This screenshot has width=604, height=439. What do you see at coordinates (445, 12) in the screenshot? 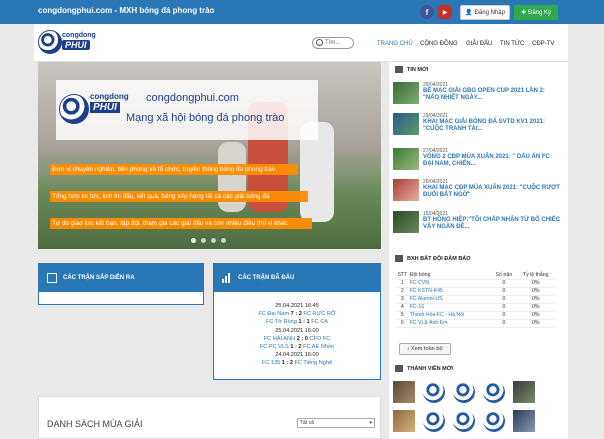
I see `youtube-icon: ▶` at bounding box center [445, 12].